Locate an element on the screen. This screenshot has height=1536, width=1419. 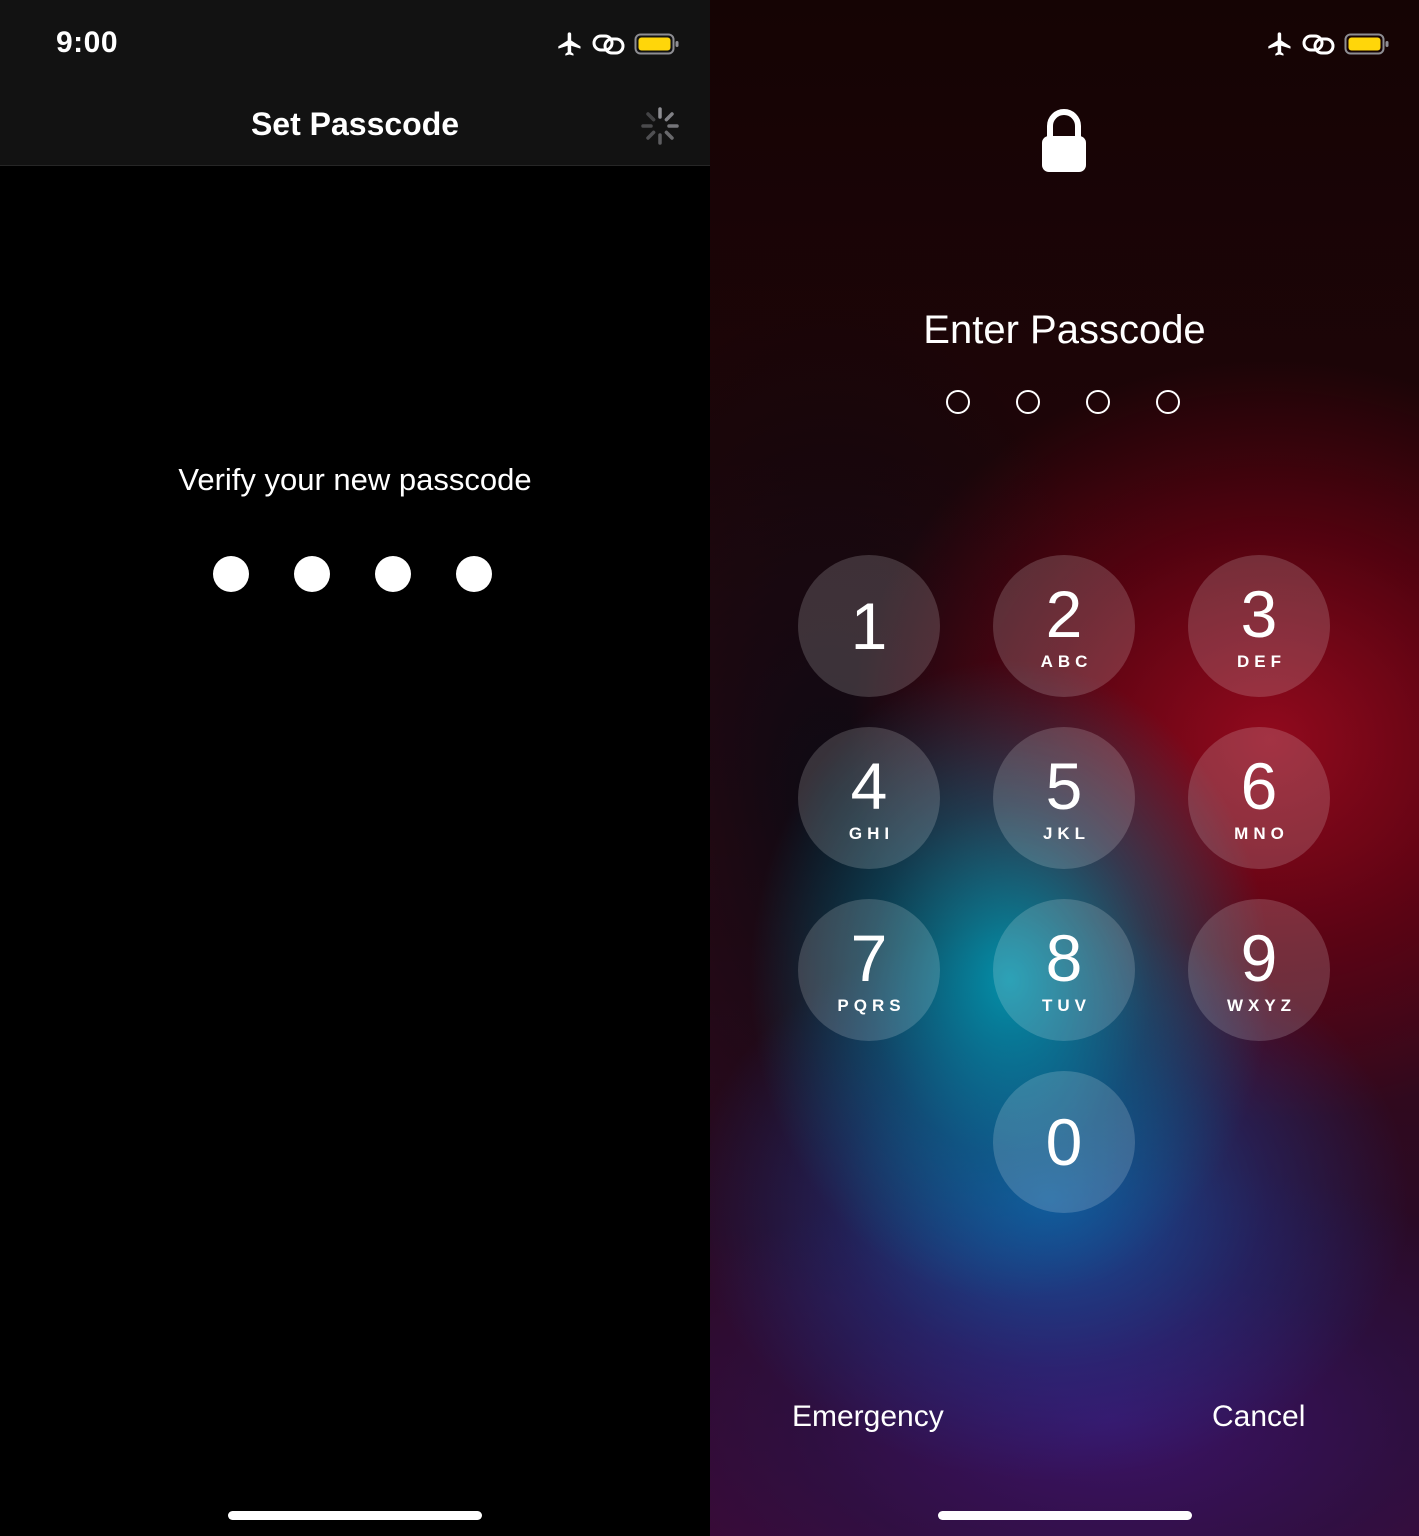
keypad-key-6: 6 MNO is located at coordinates (1259, 798).